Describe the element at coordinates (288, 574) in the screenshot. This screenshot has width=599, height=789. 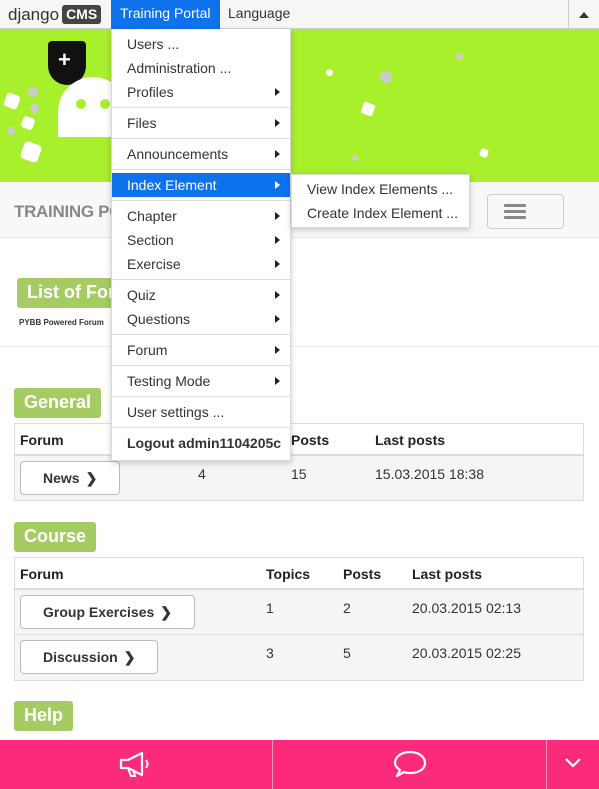
I see `column-header-topics: Topics` at that location.